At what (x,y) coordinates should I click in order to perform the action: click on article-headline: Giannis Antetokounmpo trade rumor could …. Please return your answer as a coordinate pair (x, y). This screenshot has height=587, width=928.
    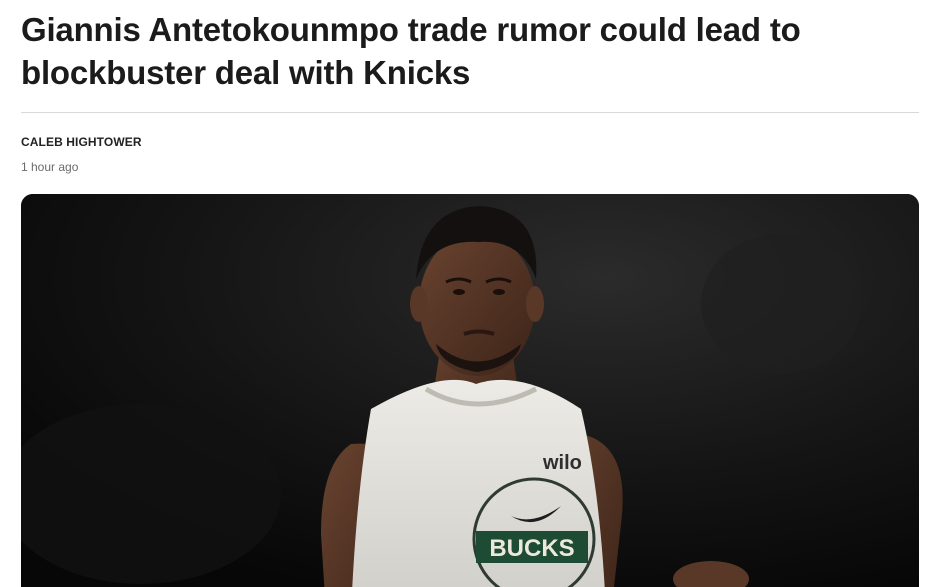
    Looking at the image, I should click on (411, 51).